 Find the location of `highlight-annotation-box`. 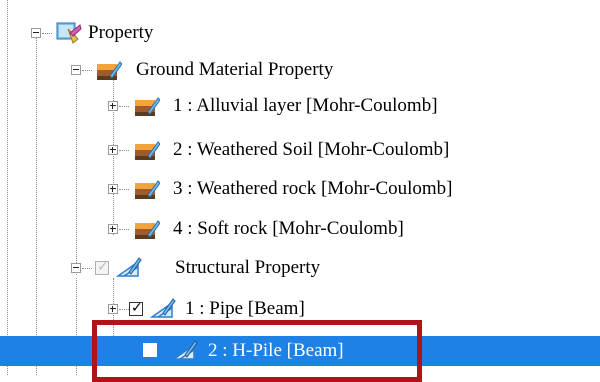

highlight-annotation-box is located at coordinates (257, 351).